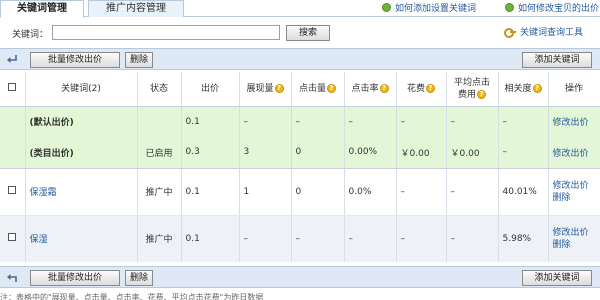 This screenshot has height=300, width=600. Describe the element at coordinates (159, 238) in the screenshot. I see `state-cell: 推广中` at that location.